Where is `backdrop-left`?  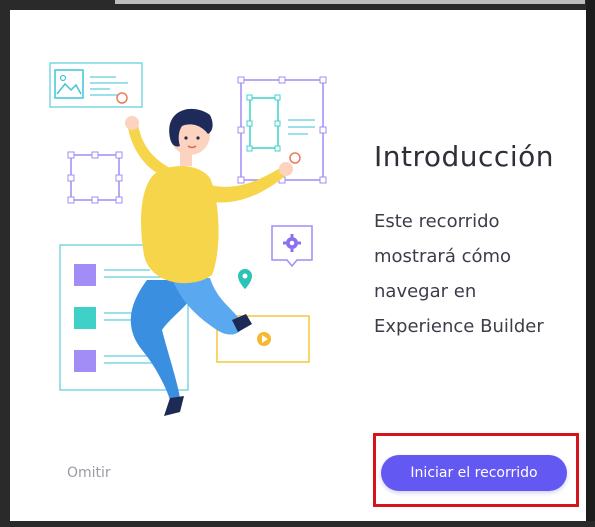
backdrop-left is located at coordinates (5, 263).